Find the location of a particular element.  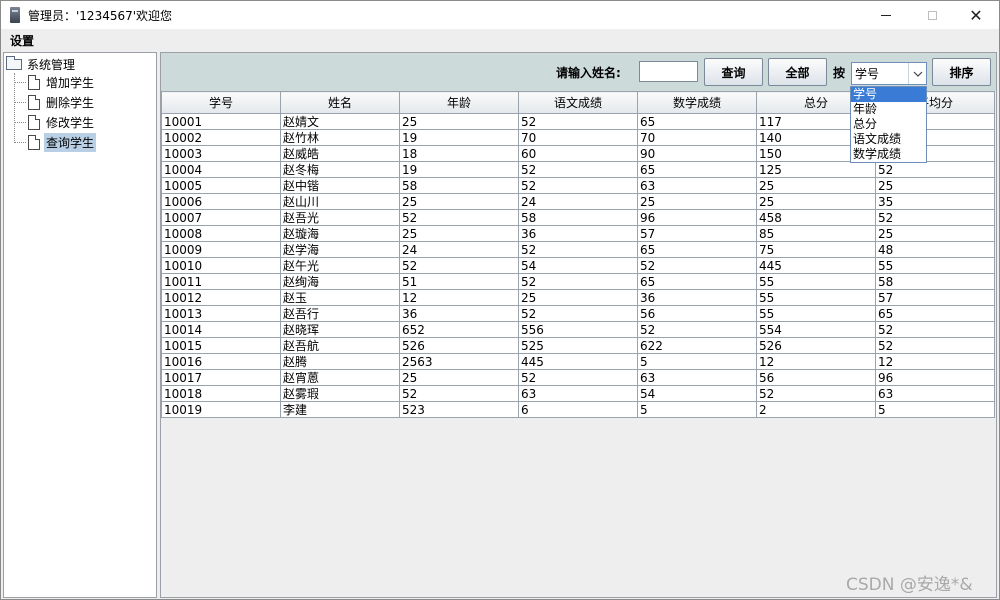

table-cell: 10002 is located at coordinates (221, 137).